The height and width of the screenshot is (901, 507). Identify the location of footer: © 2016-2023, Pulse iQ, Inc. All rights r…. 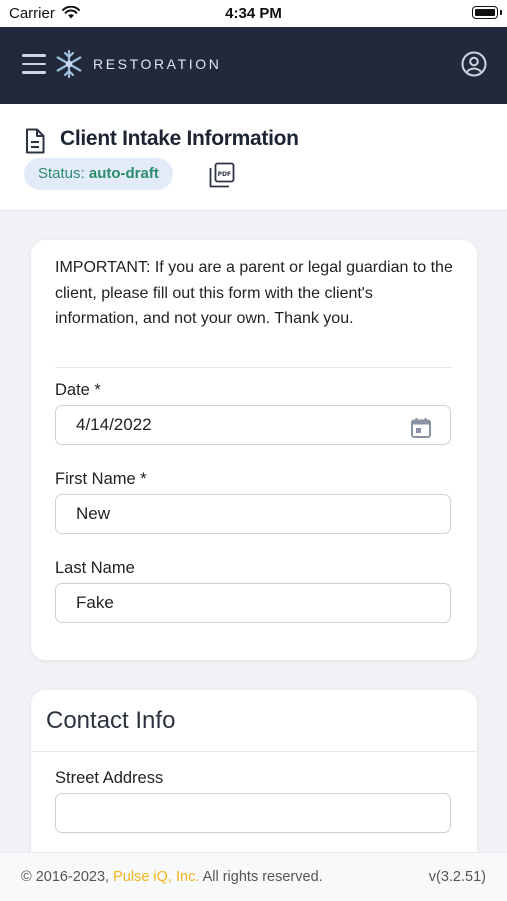
(253, 876).